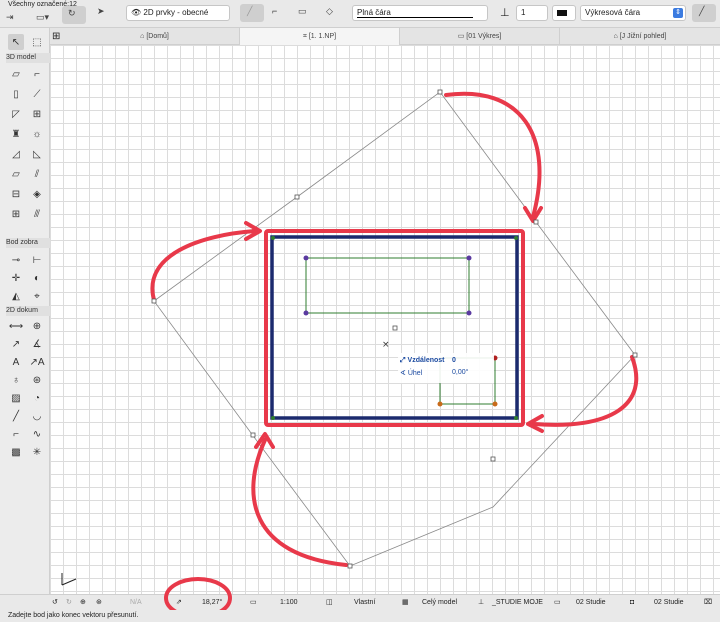 The height and width of the screenshot is (622, 720). What do you see at coordinates (28, 243) in the screenshot?
I see `palette-section-viewpoint: Bod zobra` at bounding box center [28, 243].